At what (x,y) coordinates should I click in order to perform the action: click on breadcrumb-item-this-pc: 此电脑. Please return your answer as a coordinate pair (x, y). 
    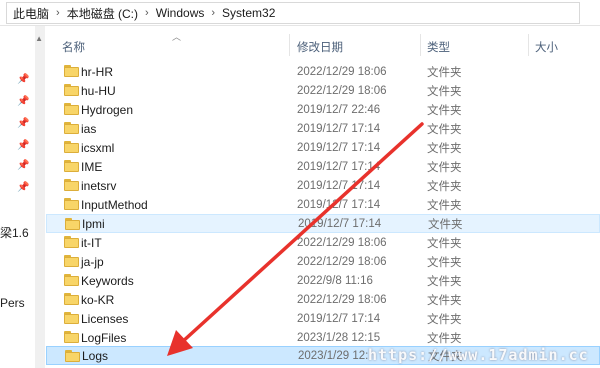
    Looking at the image, I should click on (31, 13).